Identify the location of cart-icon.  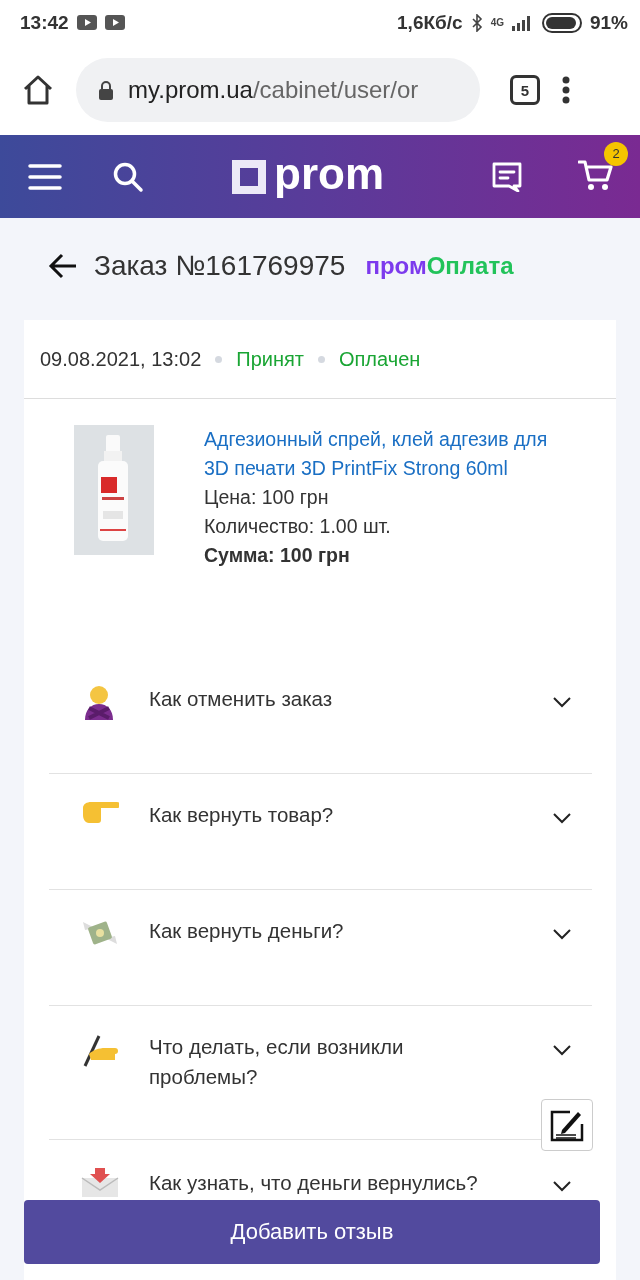
(596, 174).